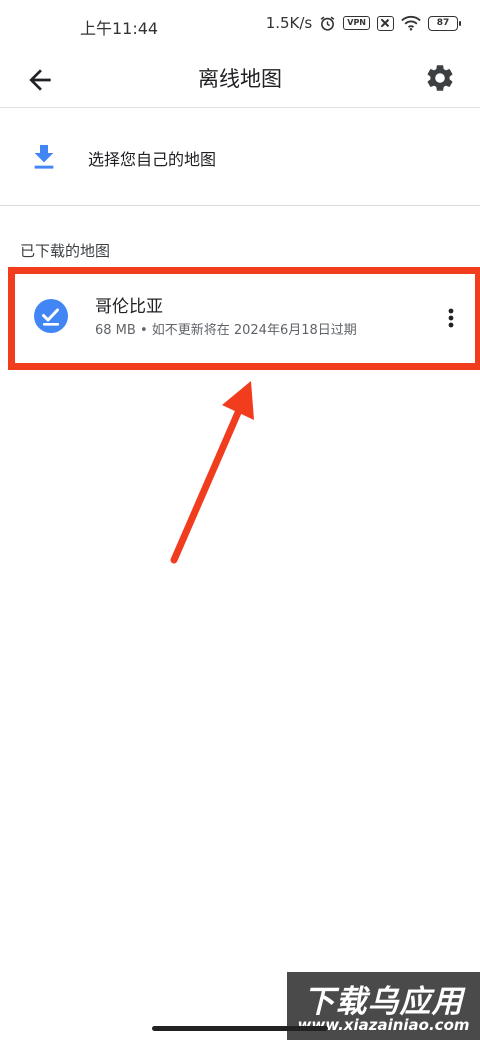 The width and height of the screenshot is (480, 1040). Describe the element at coordinates (44, 157) in the screenshot. I see `download-icon` at that location.